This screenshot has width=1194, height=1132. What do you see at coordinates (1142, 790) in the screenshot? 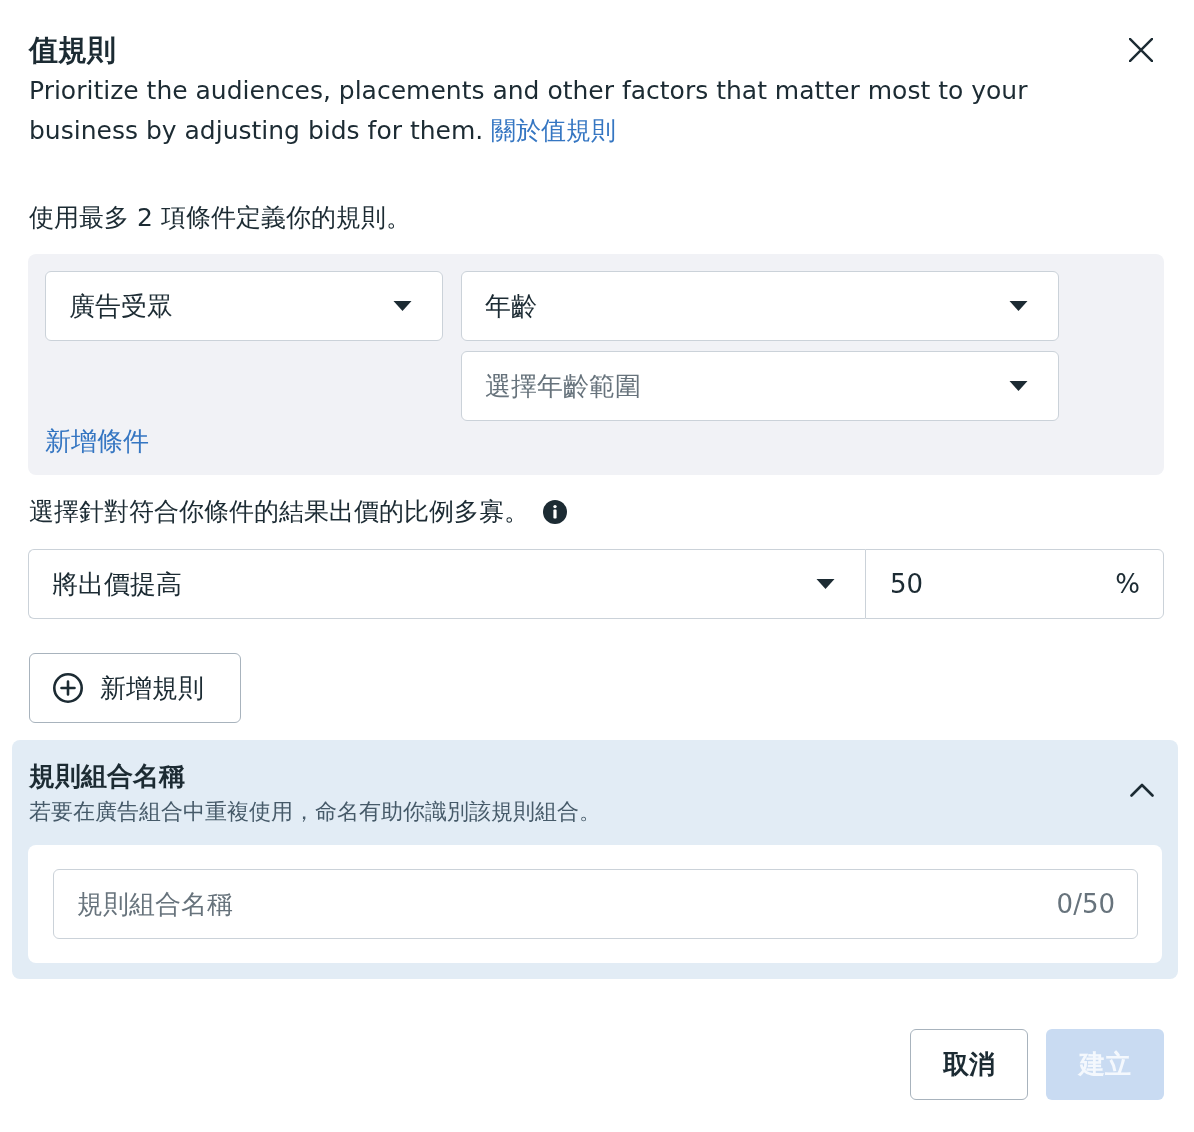
I see `chevron-up-icon` at bounding box center [1142, 790].